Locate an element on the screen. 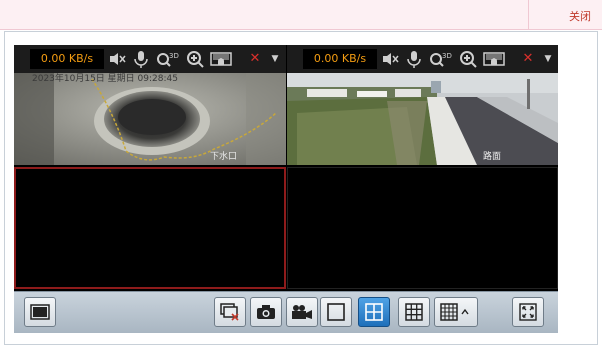 The image size is (602, 348). player-controls is located at coordinates (286, 312).